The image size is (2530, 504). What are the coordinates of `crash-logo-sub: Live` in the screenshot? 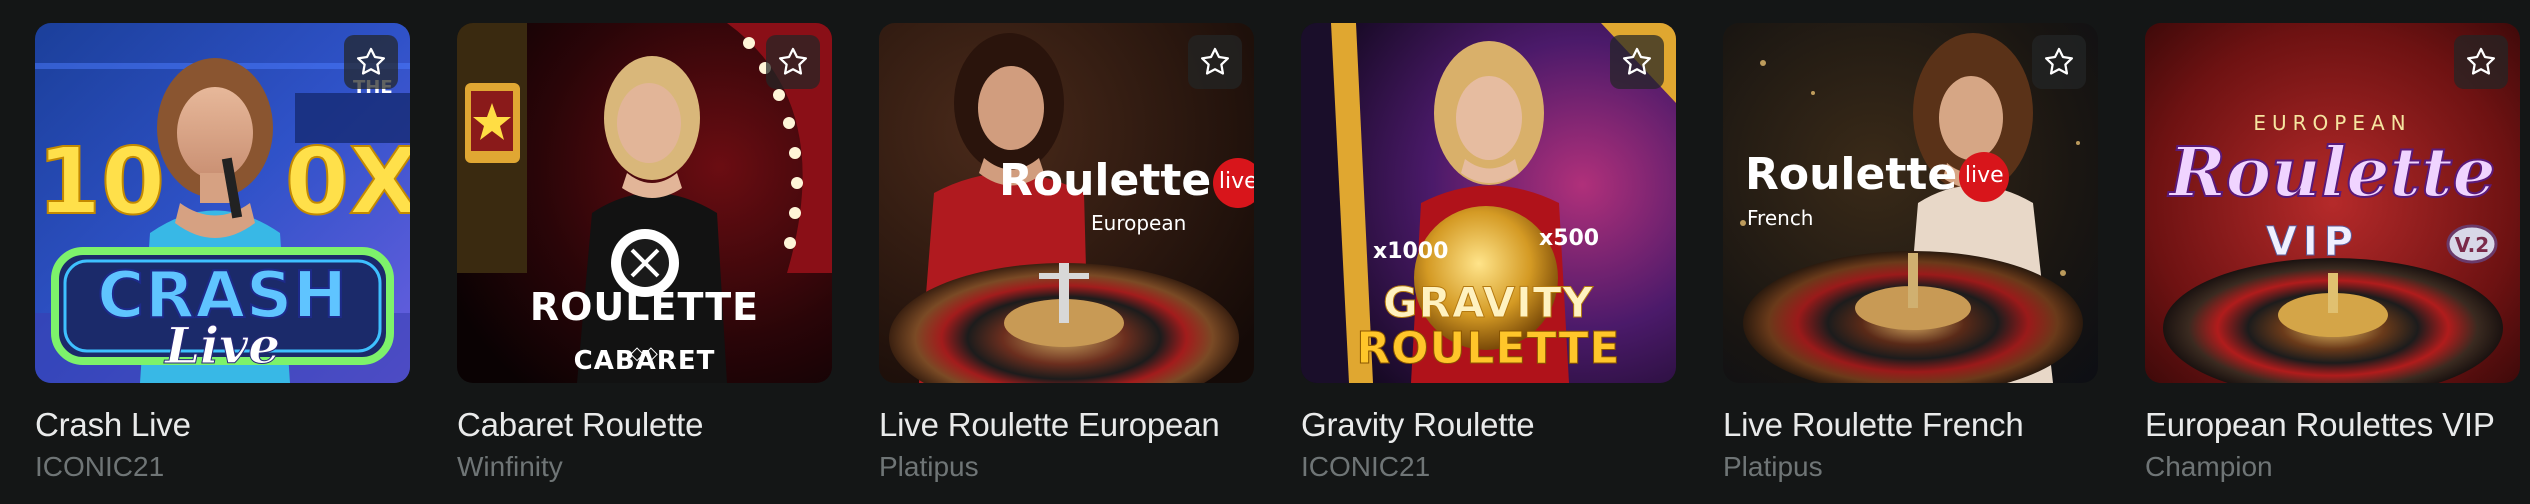 It's located at (222, 346).